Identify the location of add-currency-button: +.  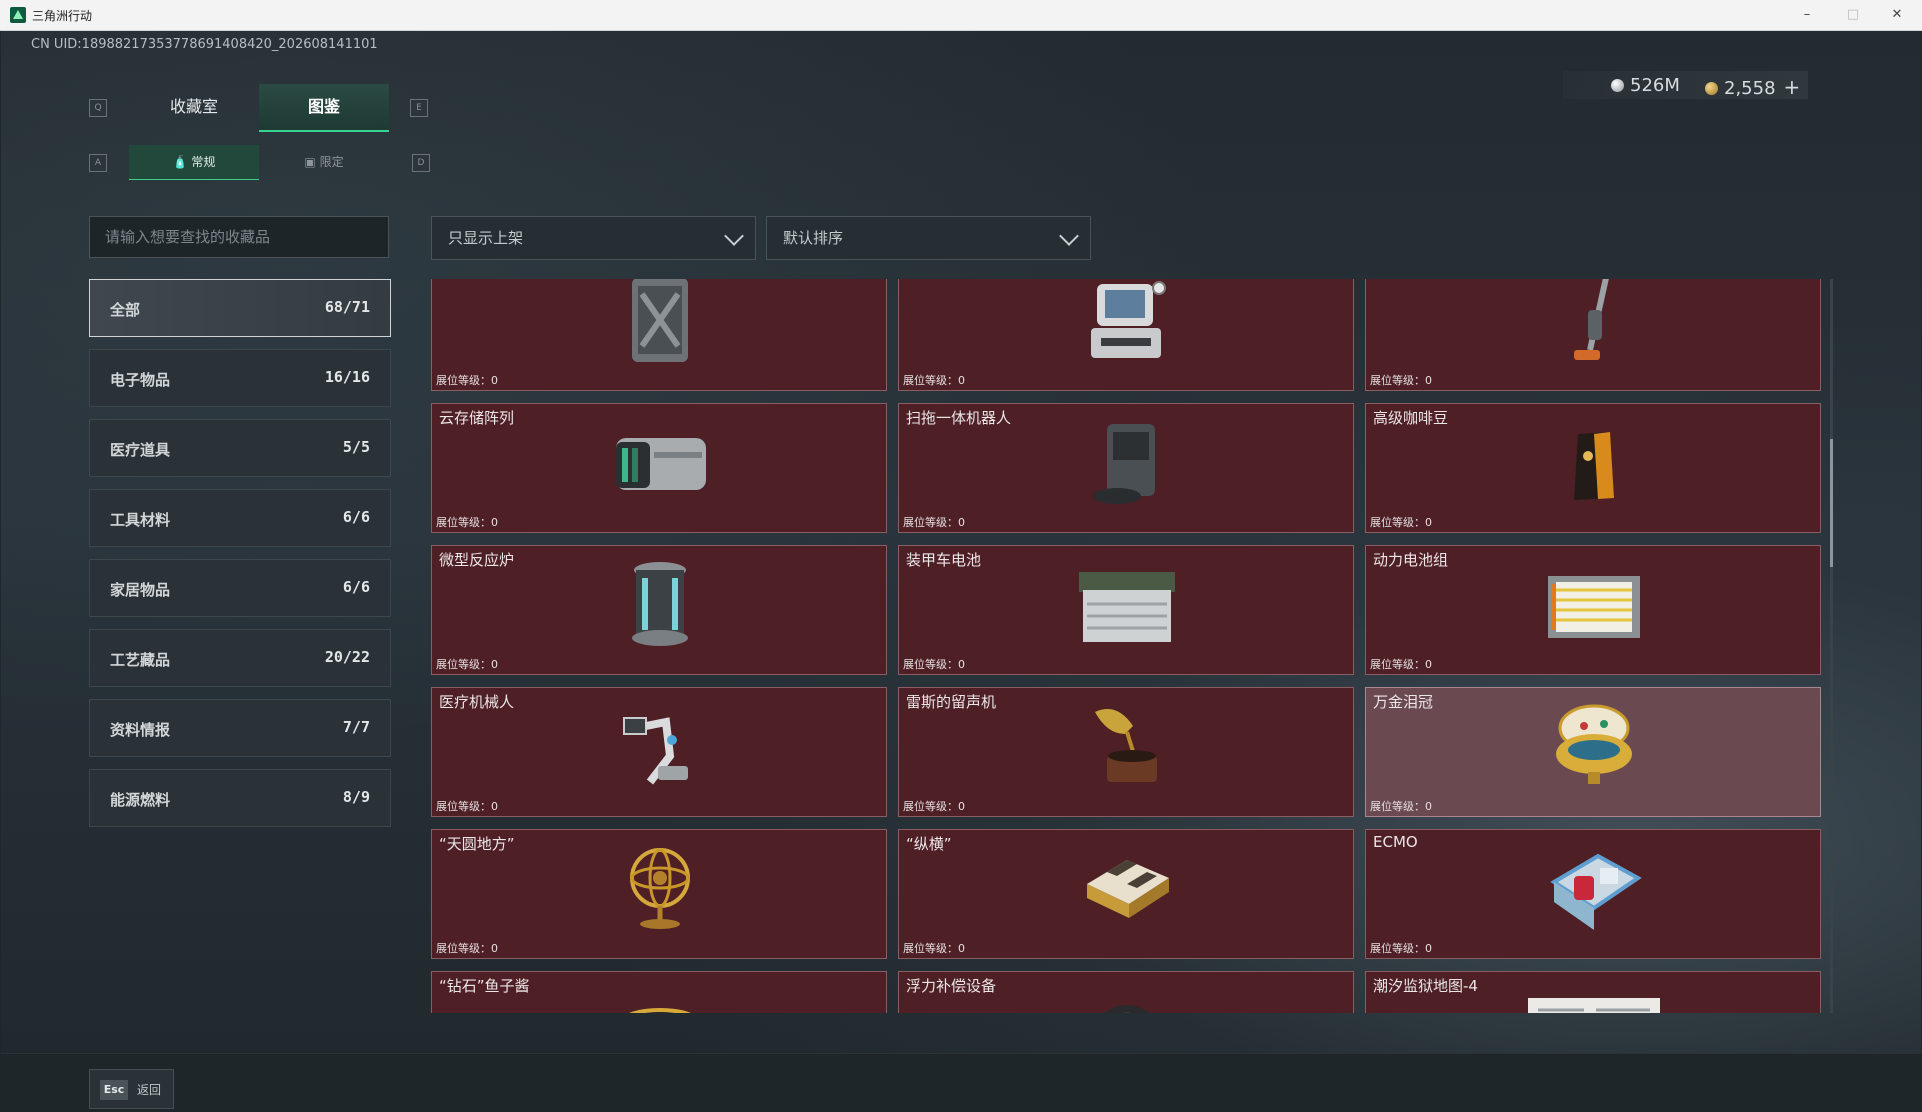
(1792, 87).